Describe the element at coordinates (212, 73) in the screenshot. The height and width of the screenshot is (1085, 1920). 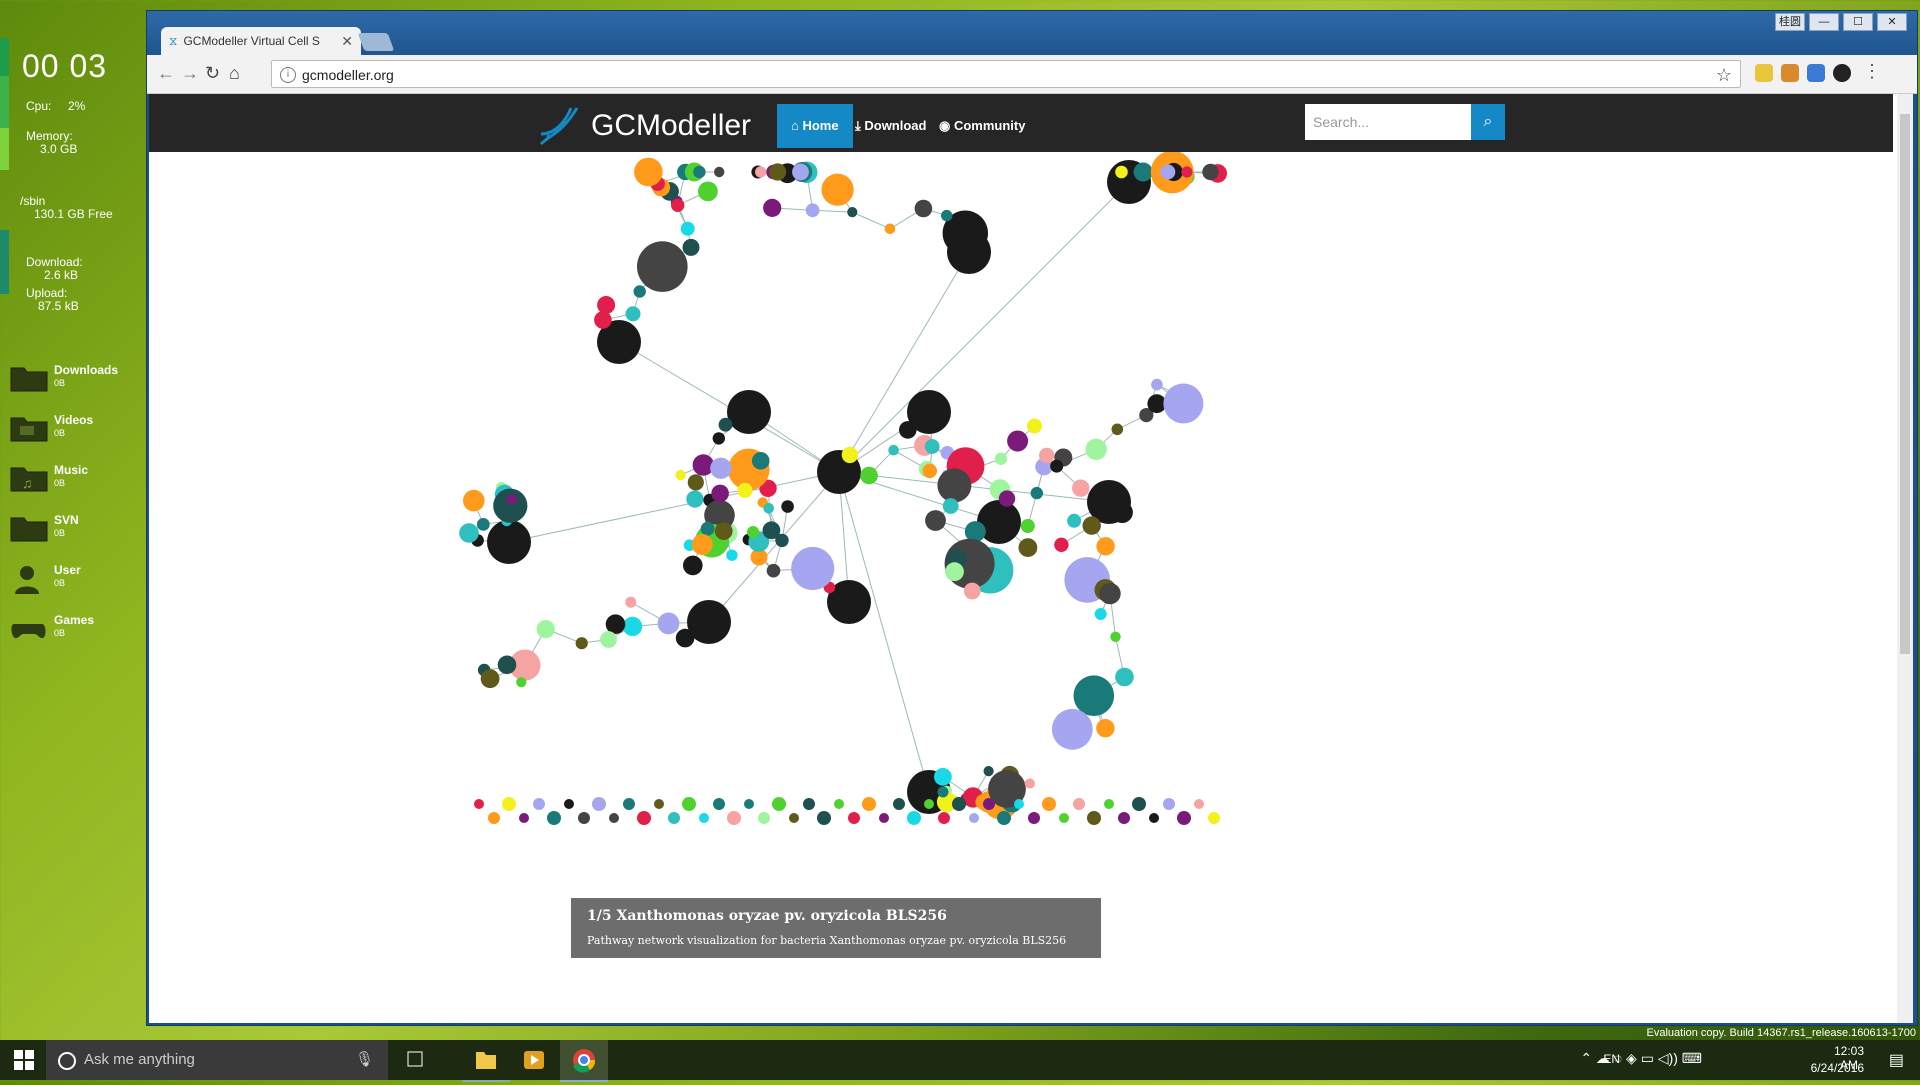
I see `reload-icon: ↻` at that location.